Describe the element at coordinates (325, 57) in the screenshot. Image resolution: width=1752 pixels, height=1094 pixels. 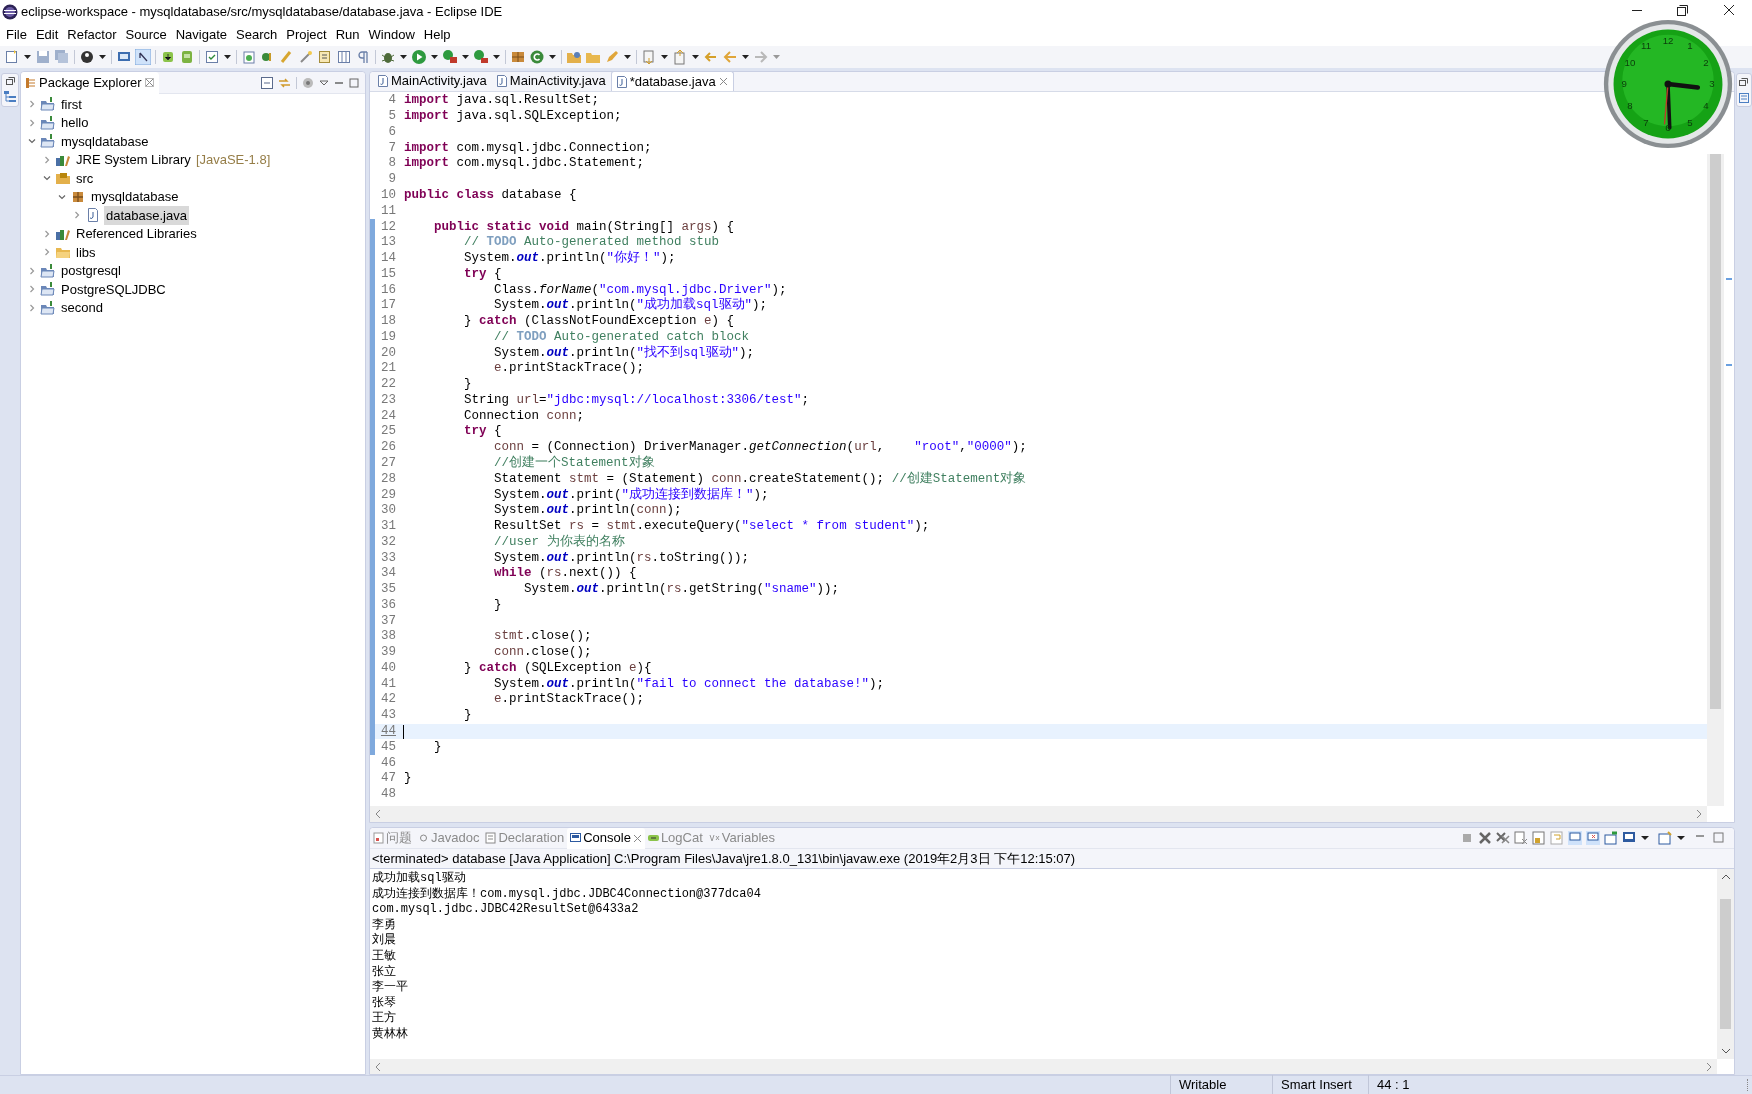
I see `document-list-icon` at that location.